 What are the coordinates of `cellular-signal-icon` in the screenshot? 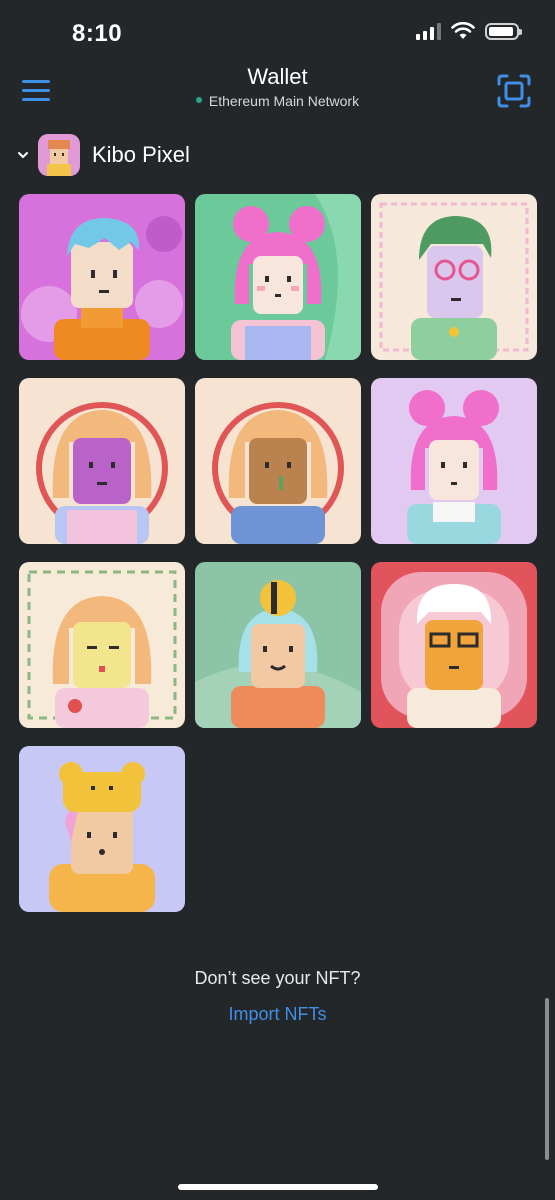 It's located at (428, 31).